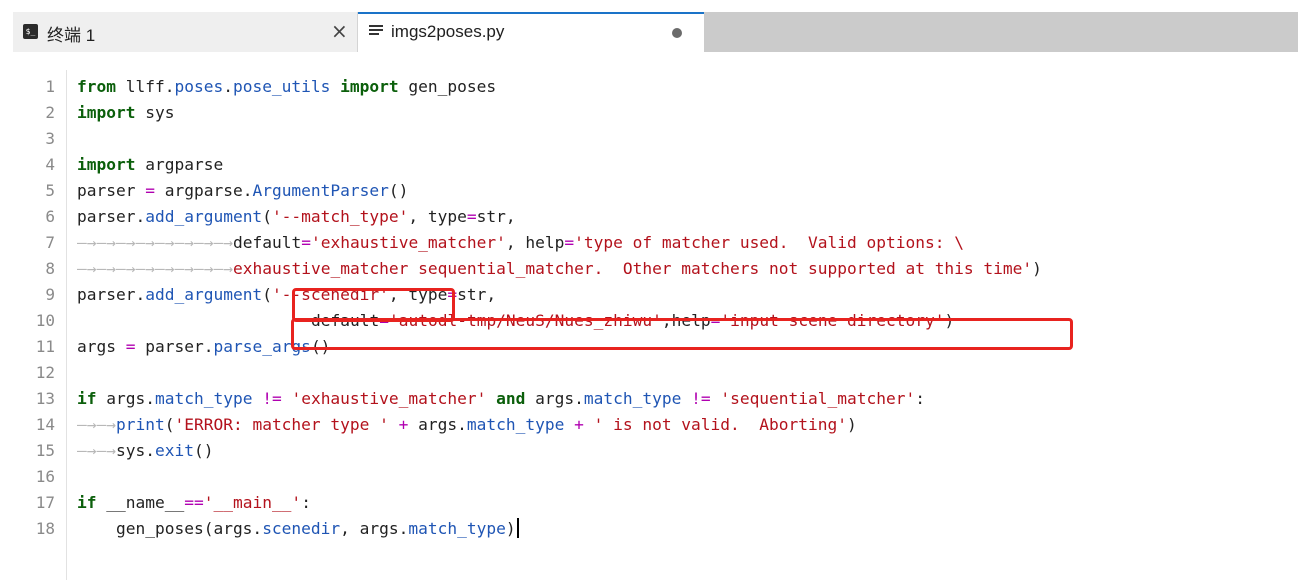 This screenshot has height=586, width=1298. What do you see at coordinates (50, 294) in the screenshot?
I see `line-number: 9` at bounding box center [50, 294].